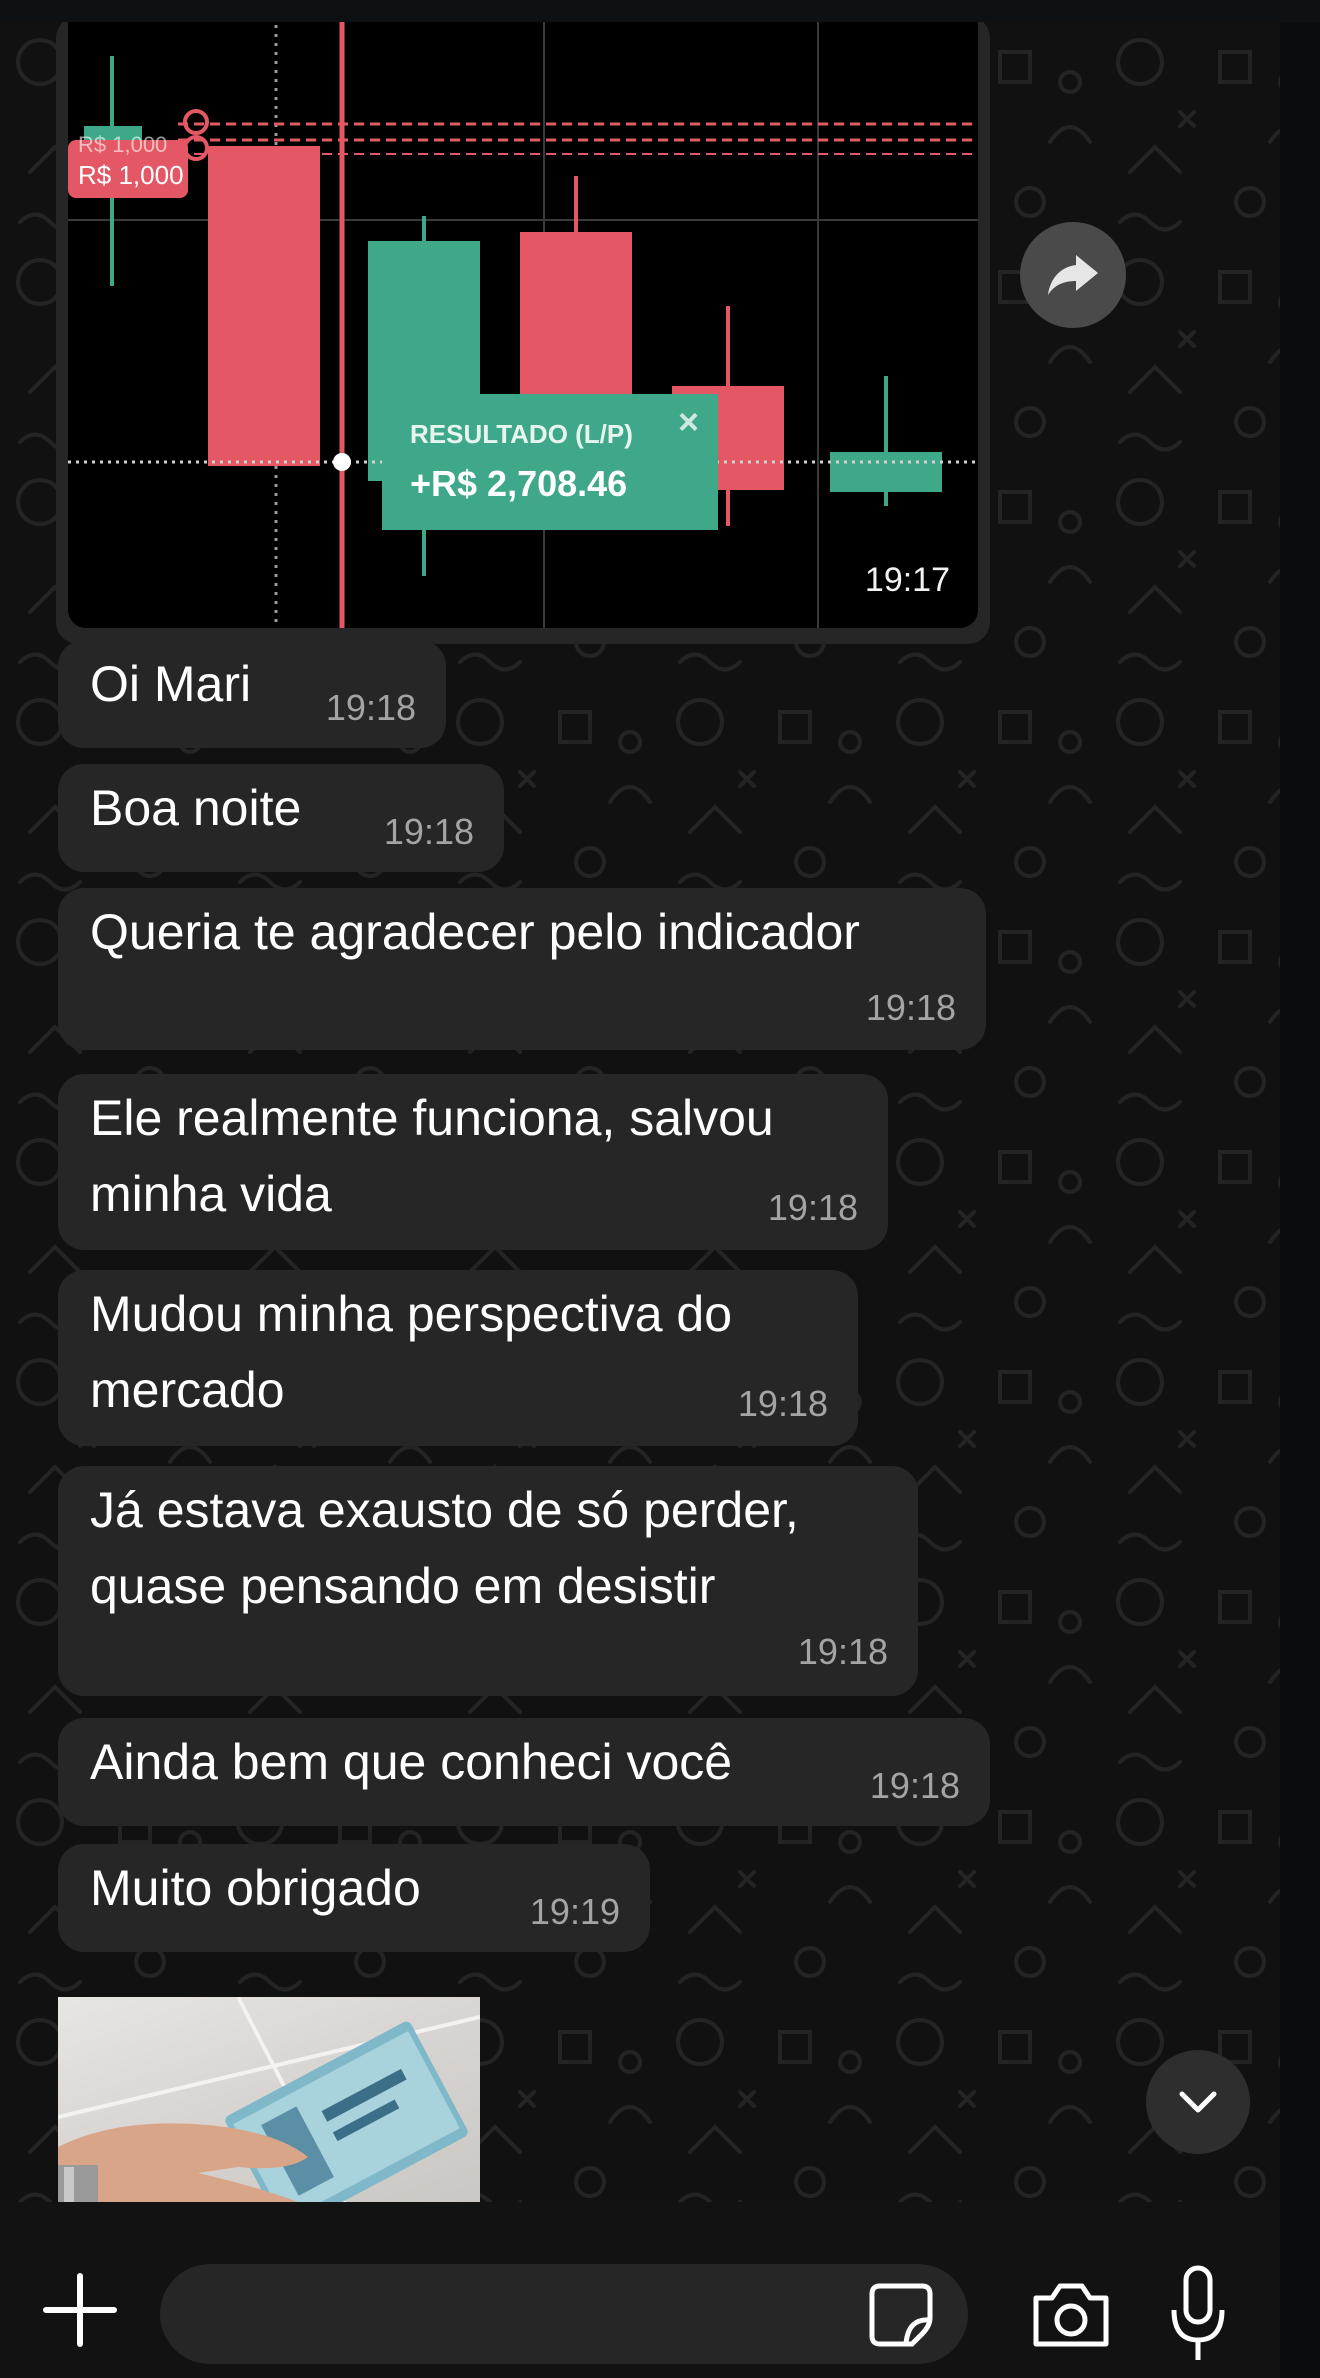 The height and width of the screenshot is (2378, 1320). Describe the element at coordinates (131, 175) in the screenshot. I see `stop-price-label: R$ 1,000` at that location.